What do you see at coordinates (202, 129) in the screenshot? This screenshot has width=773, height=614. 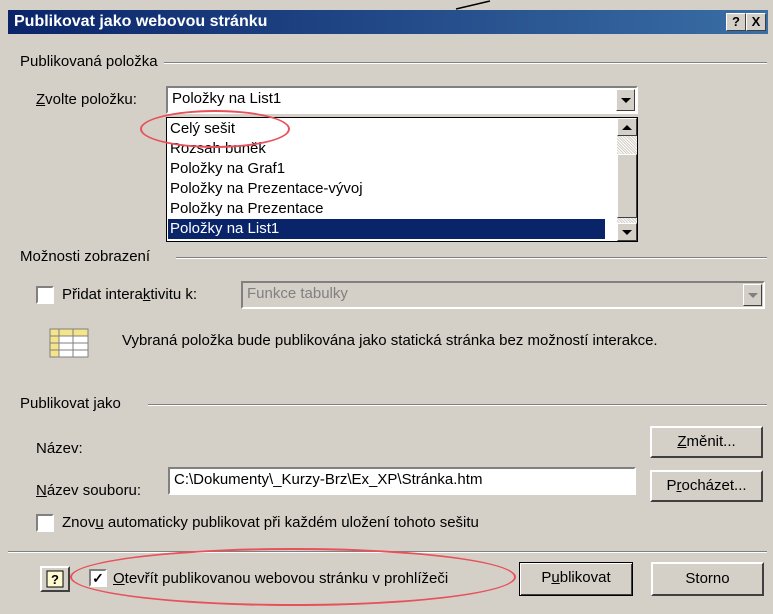 I see `list-item-whole-workbook: Celý sešit` at bounding box center [202, 129].